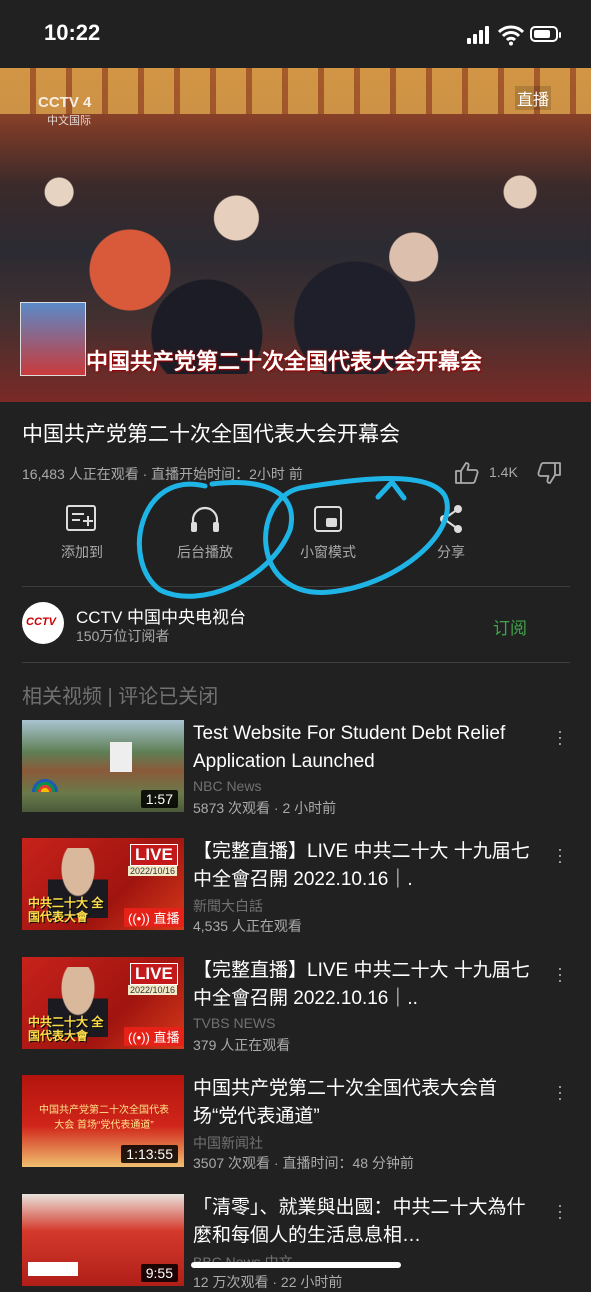 The width and height of the screenshot is (591, 1292). Describe the element at coordinates (205, 533) in the screenshot. I see `background-play-button: 后台播放` at that location.